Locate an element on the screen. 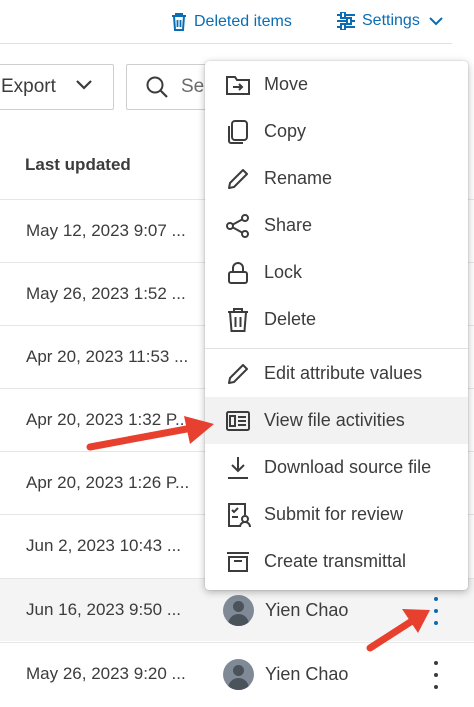  menu-item-label: Rename is located at coordinates (298, 178).